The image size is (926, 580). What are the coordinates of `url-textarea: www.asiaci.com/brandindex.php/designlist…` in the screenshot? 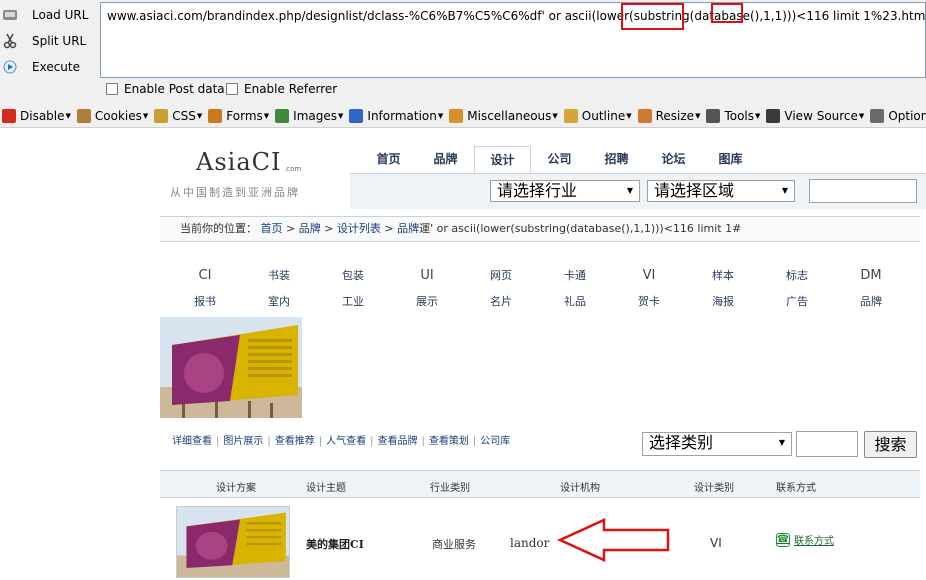 It's located at (513, 40).